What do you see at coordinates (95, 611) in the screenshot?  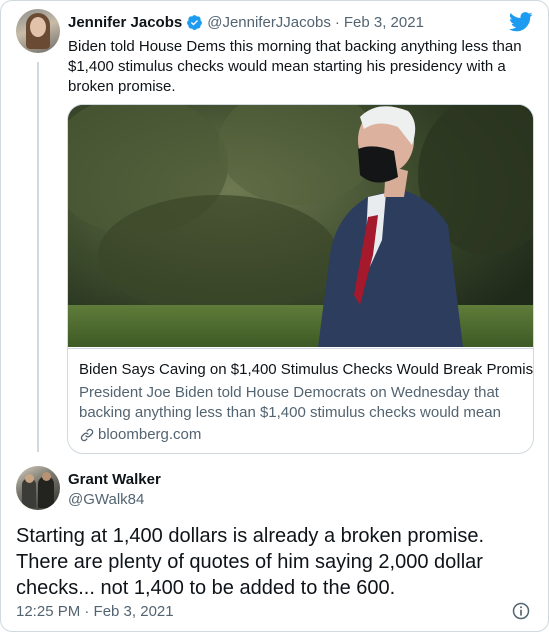 I see `tweet-timestamp: 12:25 PM · Feb 3, 2021` at bounding box center [95, 611].